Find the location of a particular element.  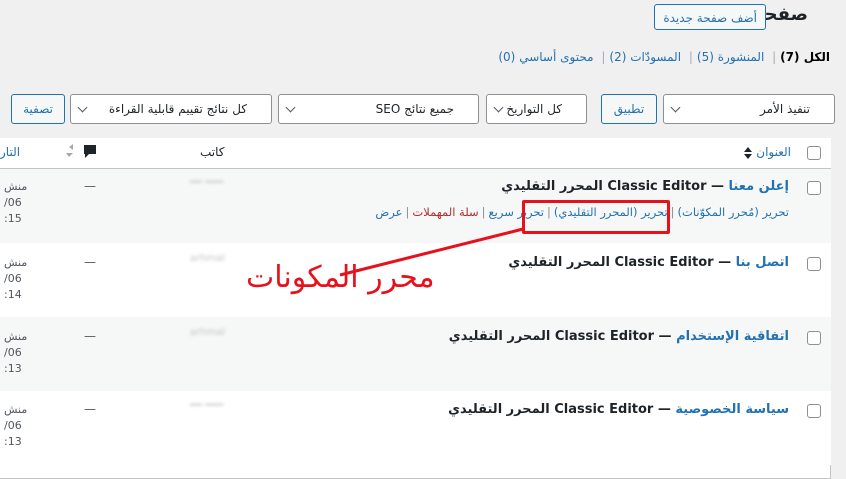

add-new-page-button: أضف صفحة جديدة is located at coordinates (710, 17).